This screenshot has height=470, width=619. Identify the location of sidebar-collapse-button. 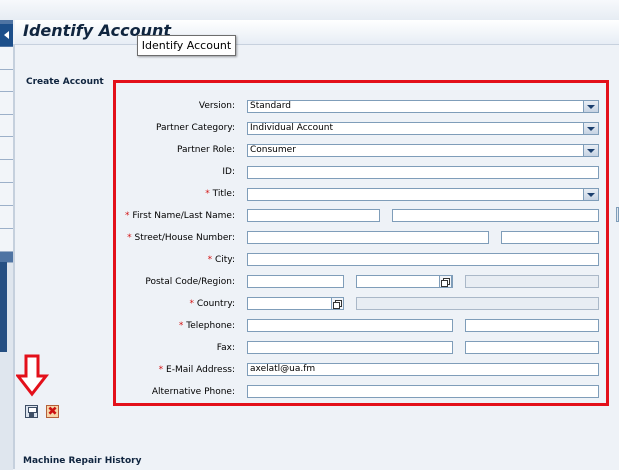
(6, 35).